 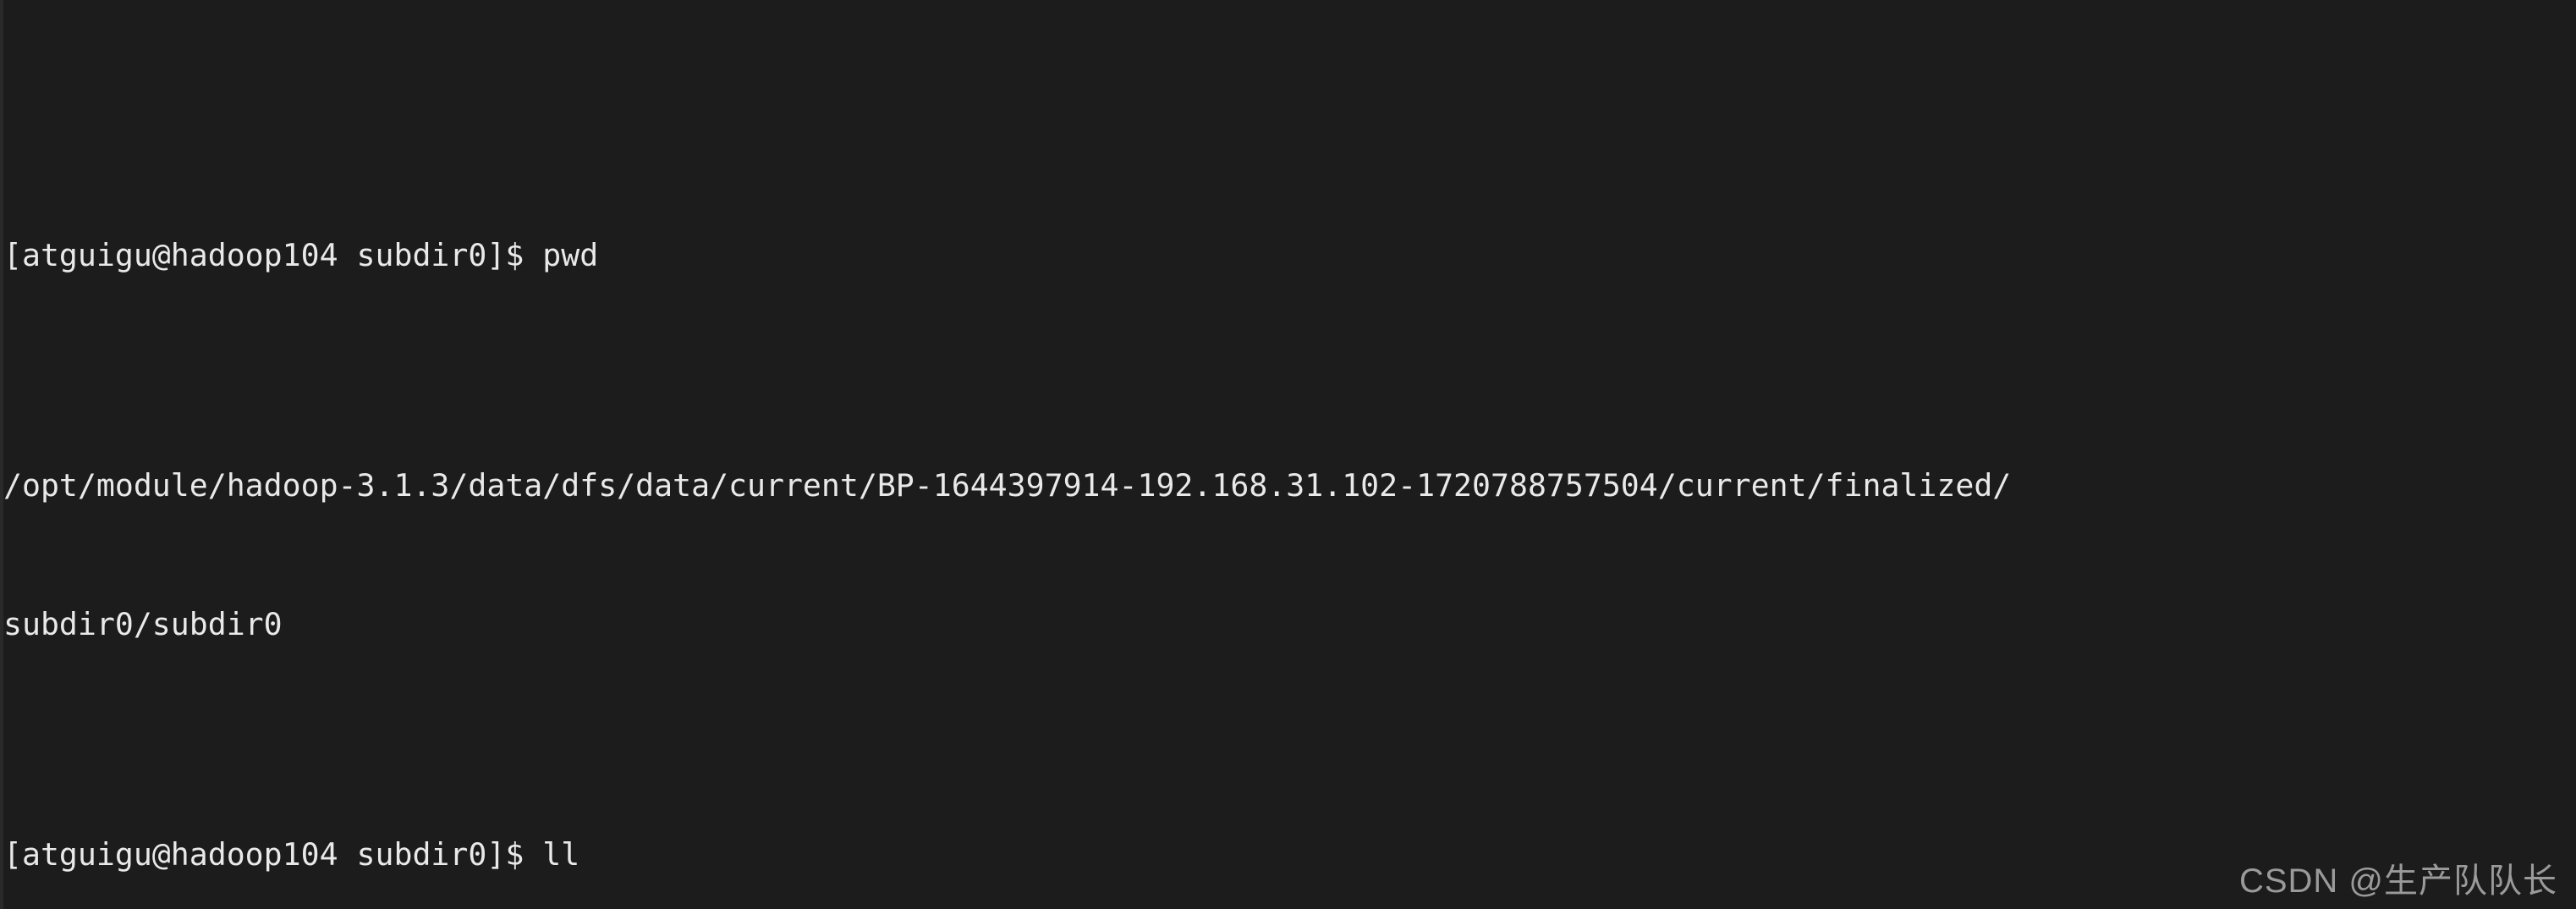 I want to click on pwd-path-part-2: subdir0/subdir0, so click(x=143, y=623).